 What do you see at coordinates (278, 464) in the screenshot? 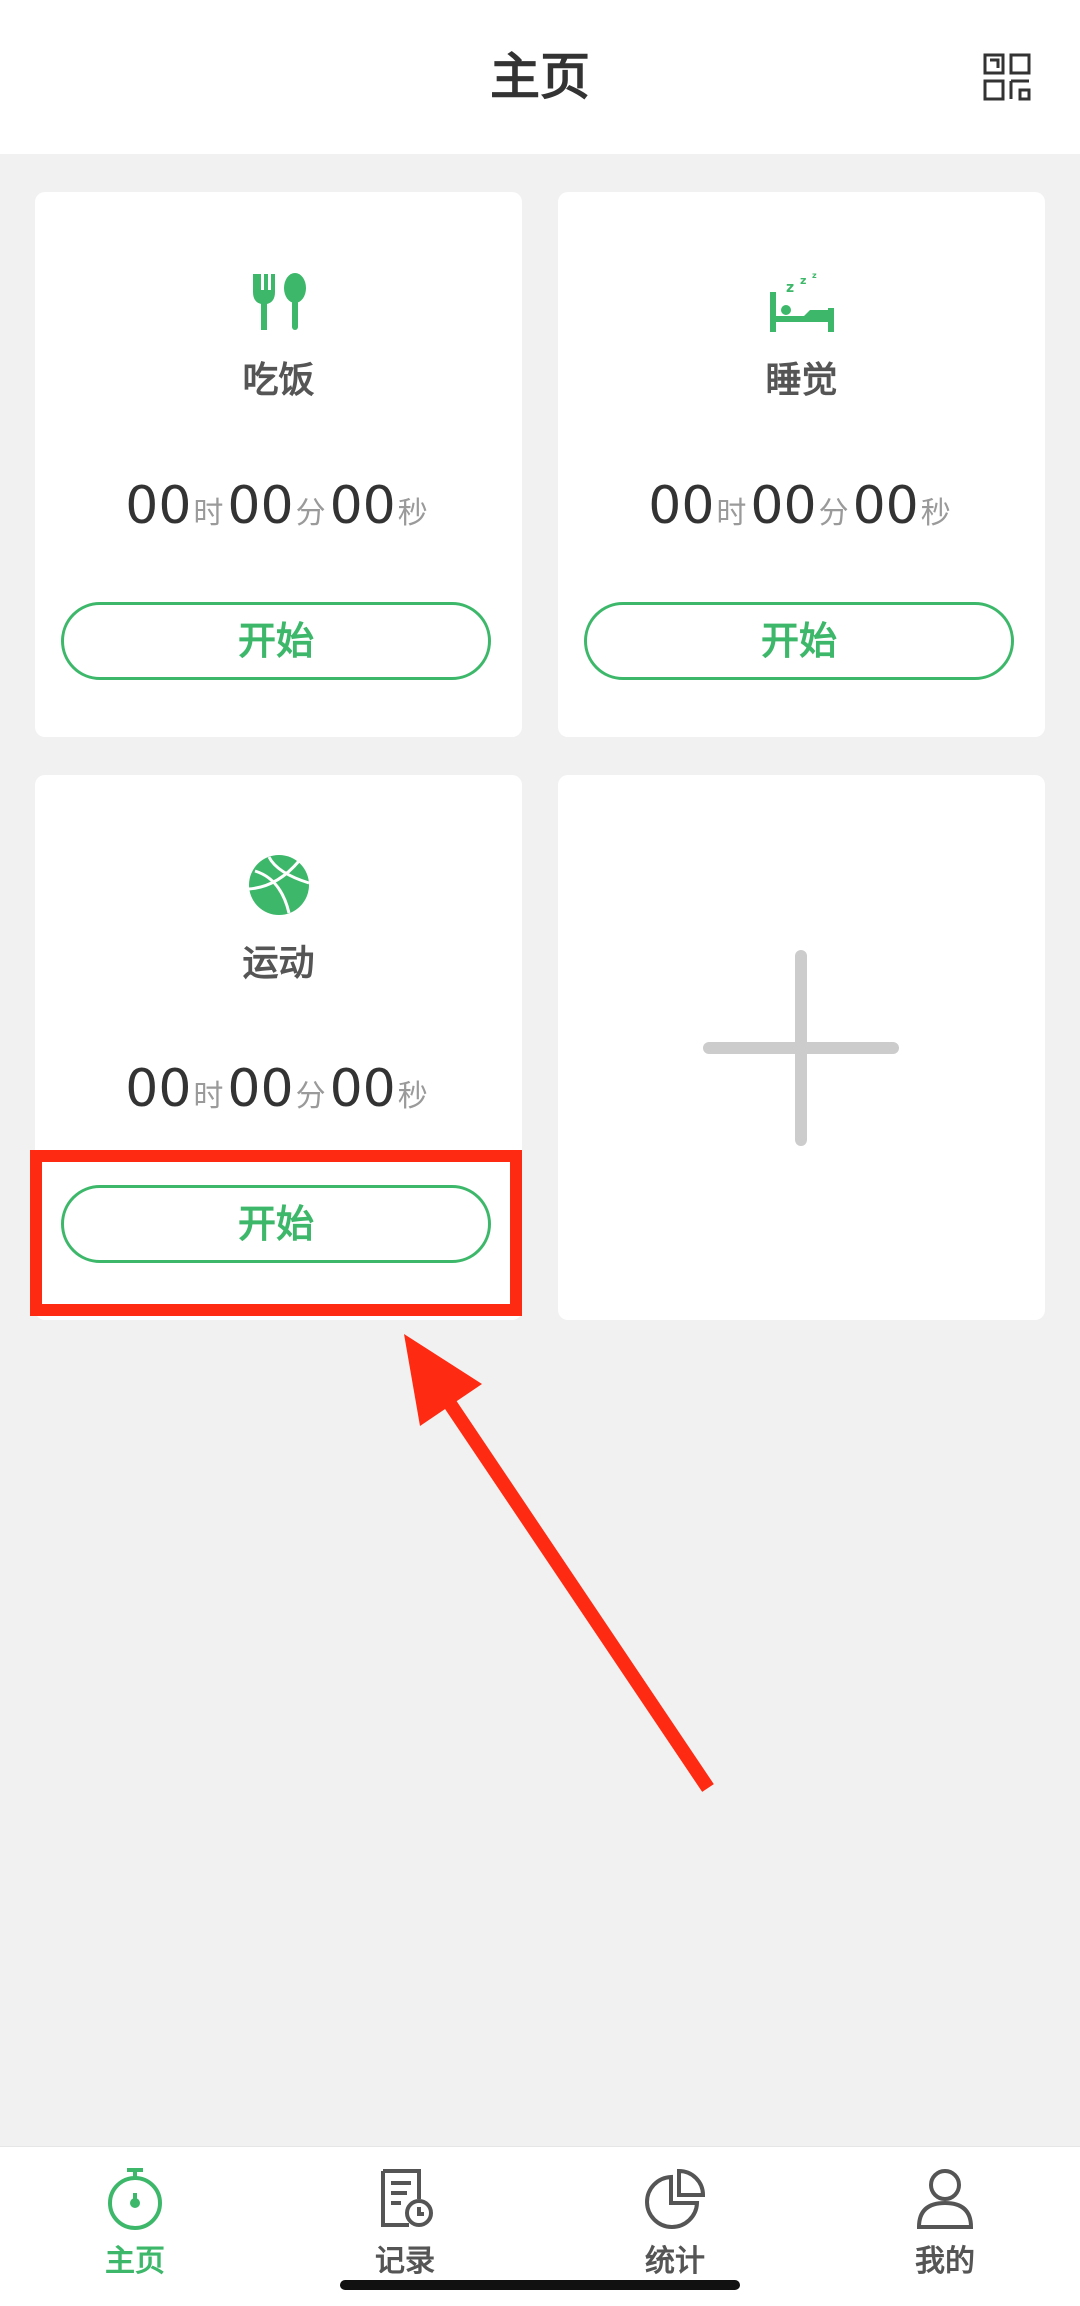
I see `activity-card-eating: 吃饭 00时00分00秒 开始` at bounding box center [278, 464].